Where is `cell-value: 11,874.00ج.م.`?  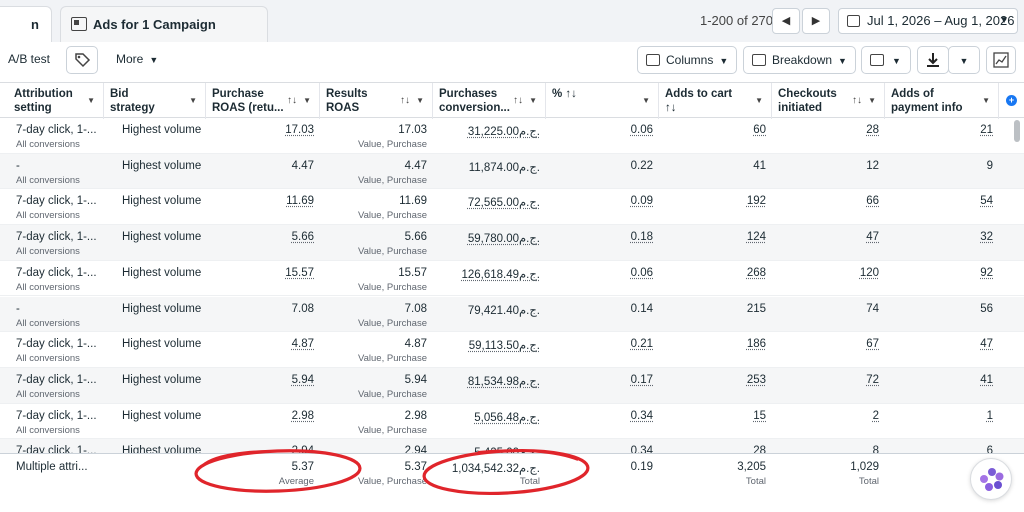 cell-value: 11,874.00ج.م. is located at coordinates (504, 167).